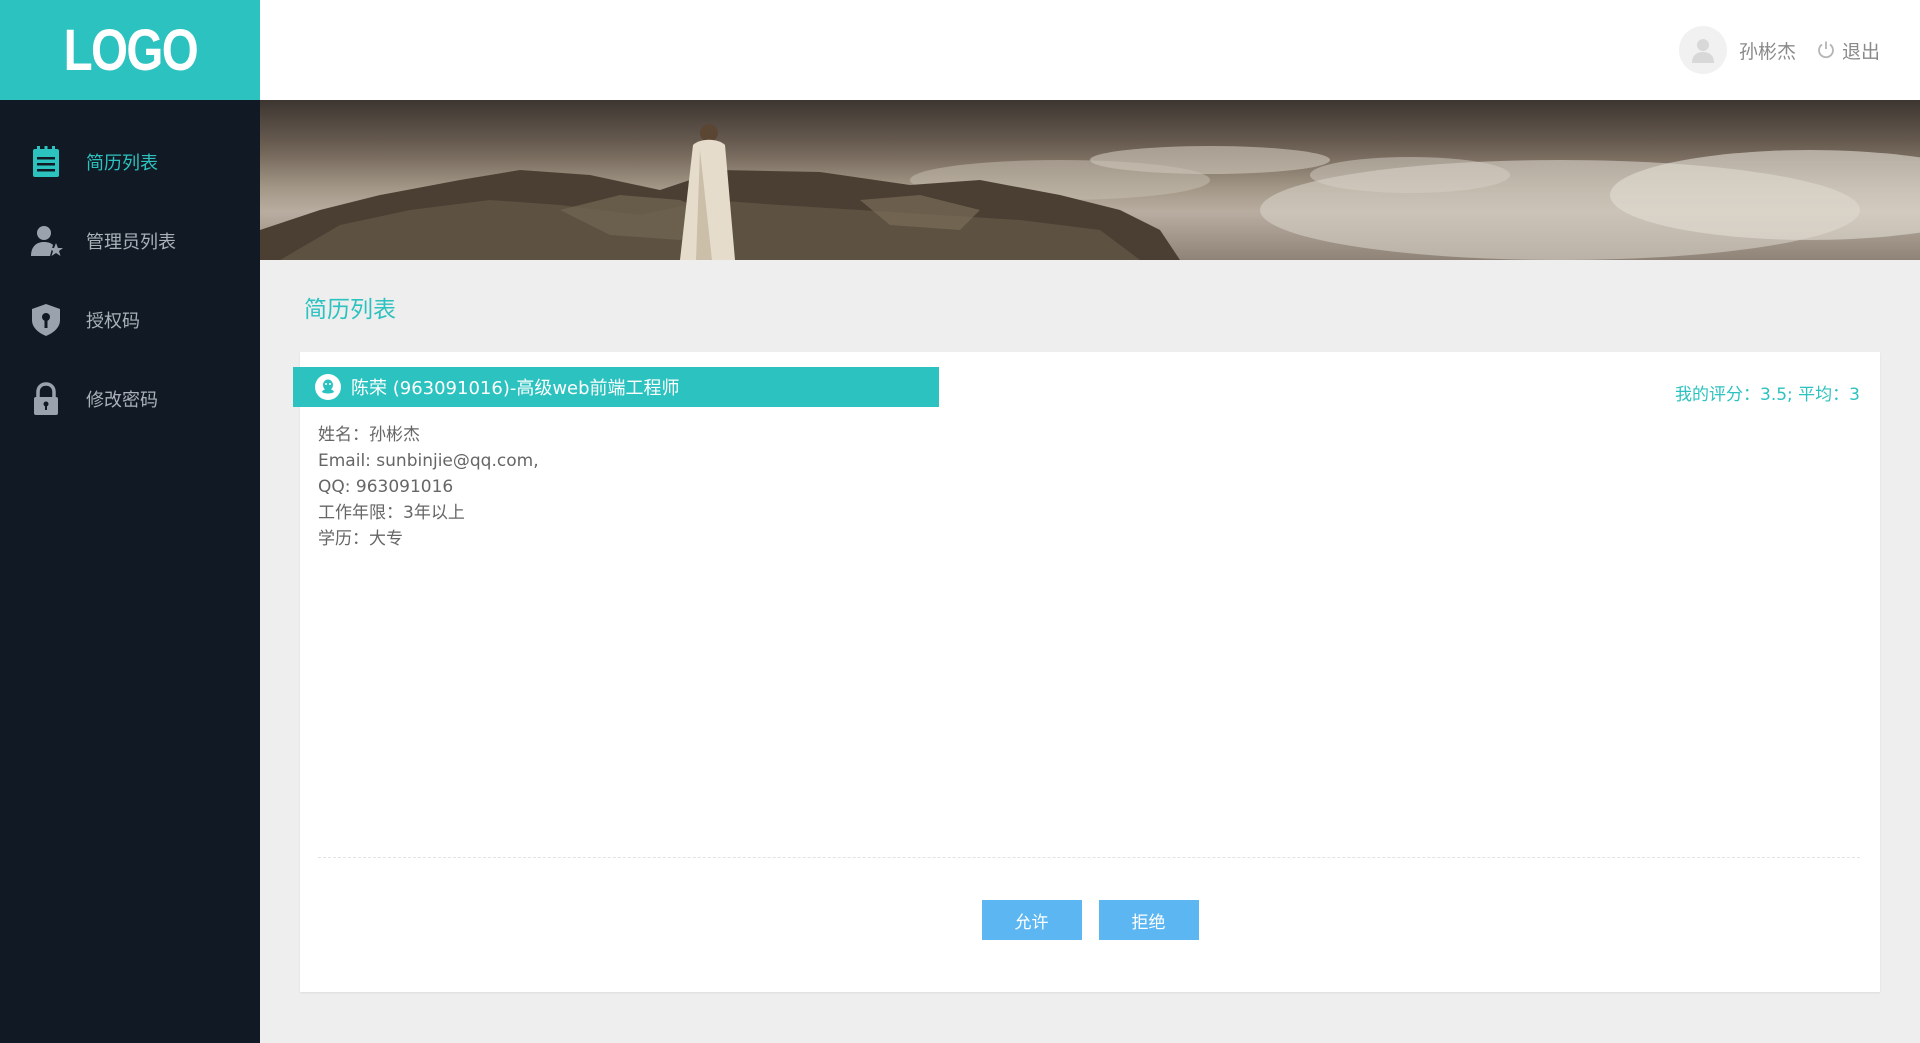  Describe the element at coordinates (1860, 51) in the screenshot. I see `logout-label: 退出` at that location.